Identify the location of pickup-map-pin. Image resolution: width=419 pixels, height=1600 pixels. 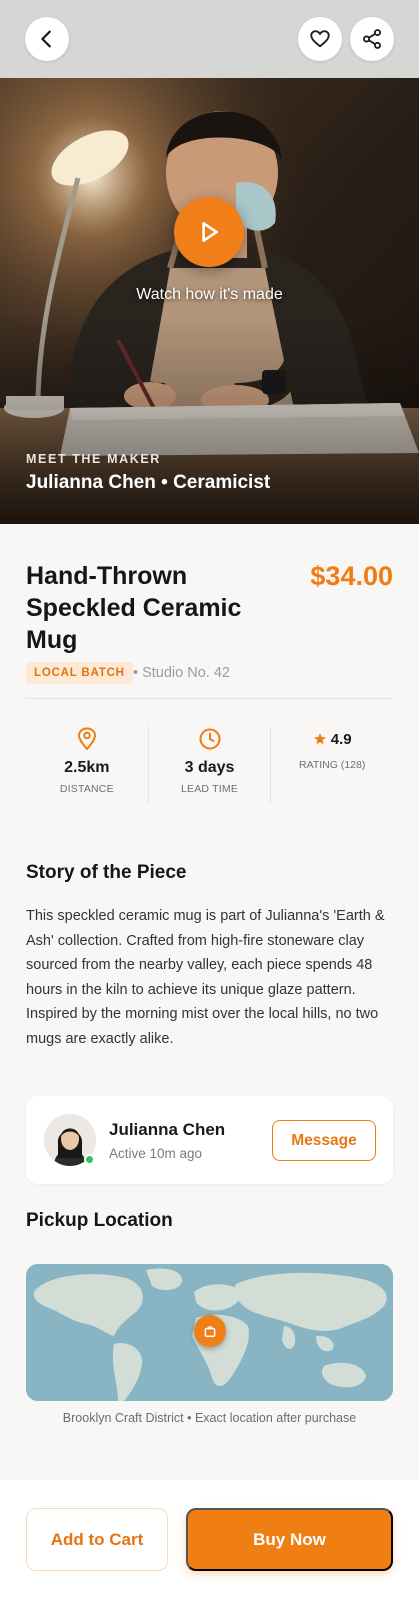
(210, 1331).